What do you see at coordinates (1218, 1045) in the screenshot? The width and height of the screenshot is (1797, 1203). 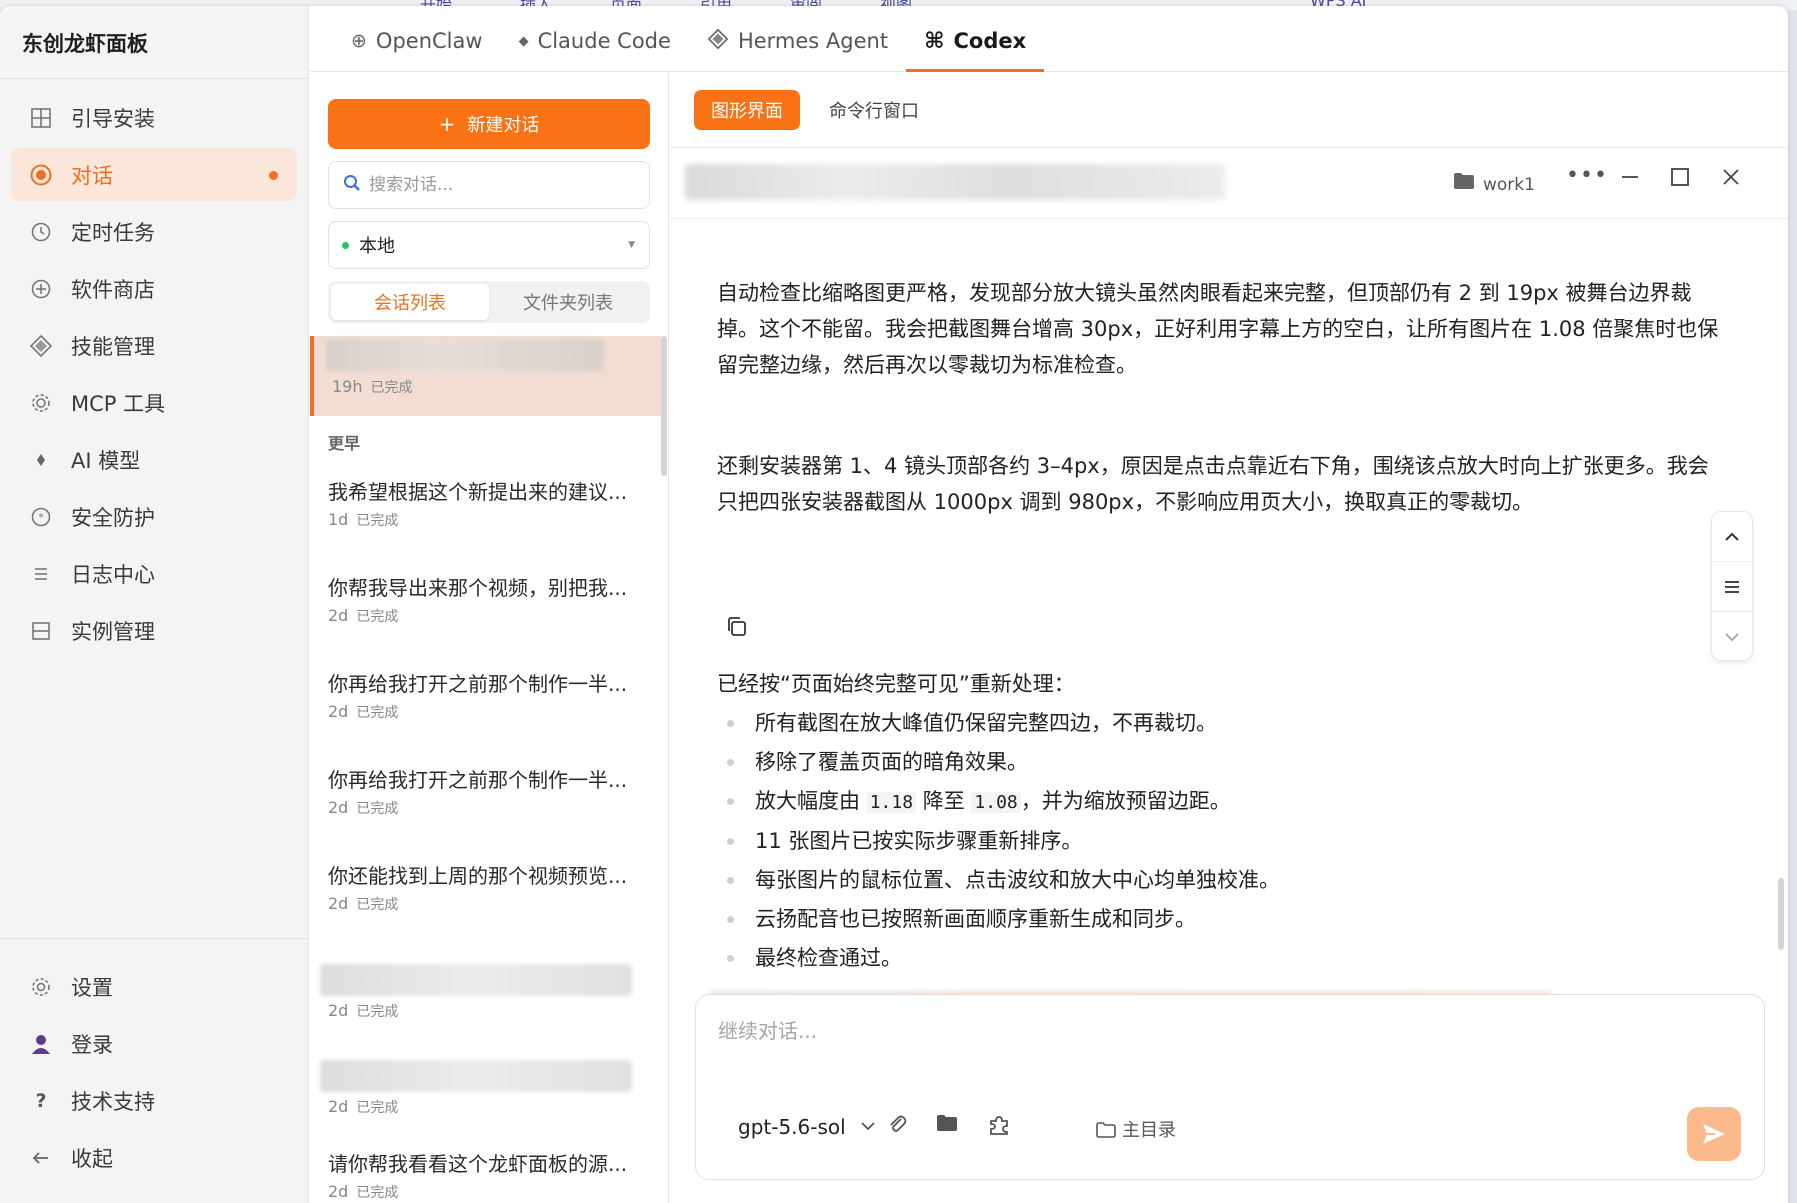 I see `message-input` at bounding box center [1218, 1045].